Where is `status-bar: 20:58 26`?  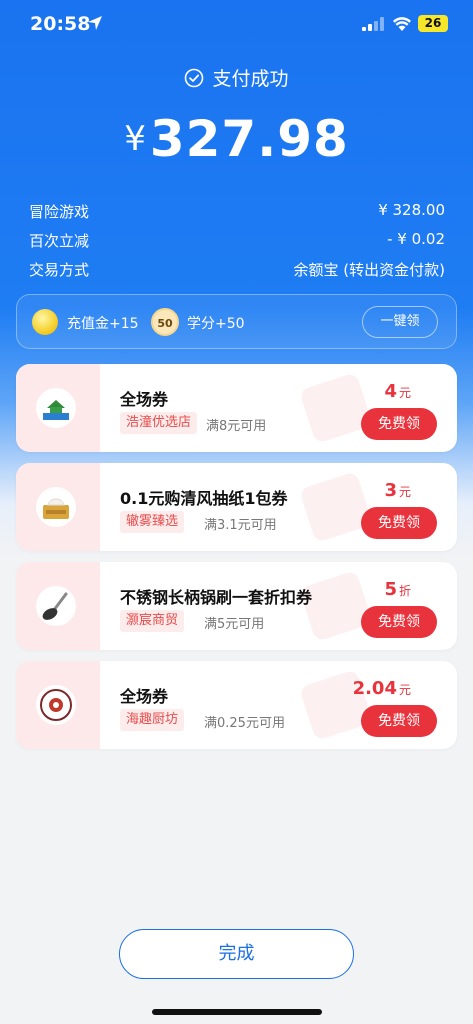 status-bar: 20:58 26 is located at coordinates (236, 25).